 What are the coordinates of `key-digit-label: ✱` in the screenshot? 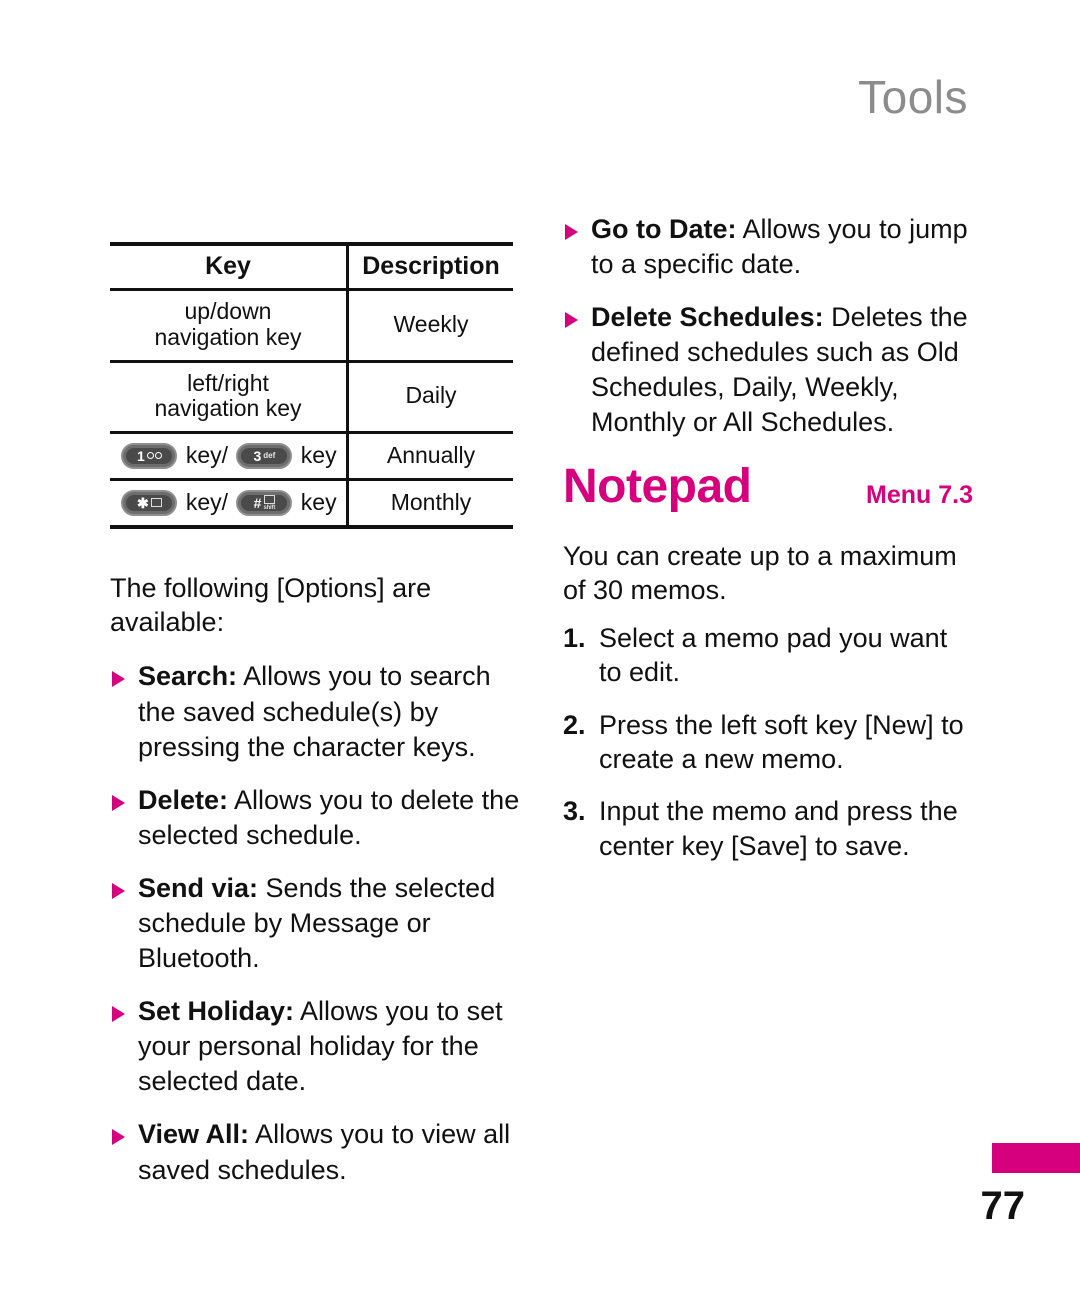 It's located at (143, 502).